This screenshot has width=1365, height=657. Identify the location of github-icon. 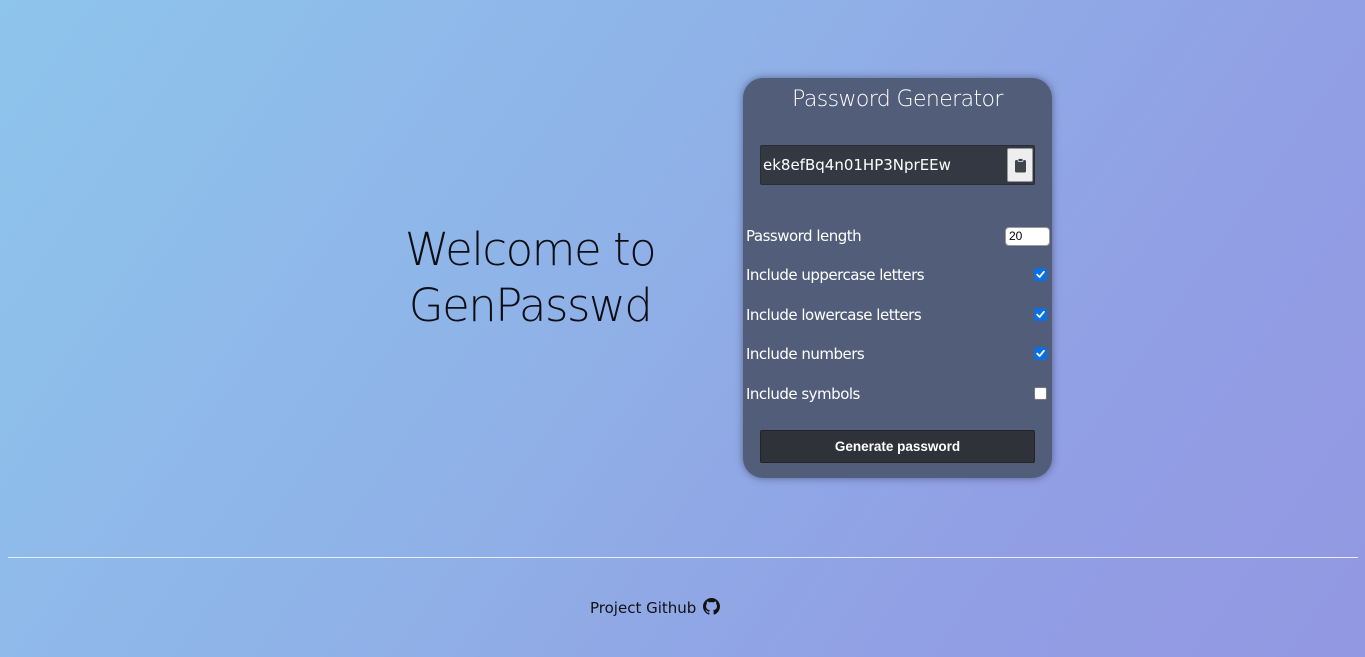
(711, 606).